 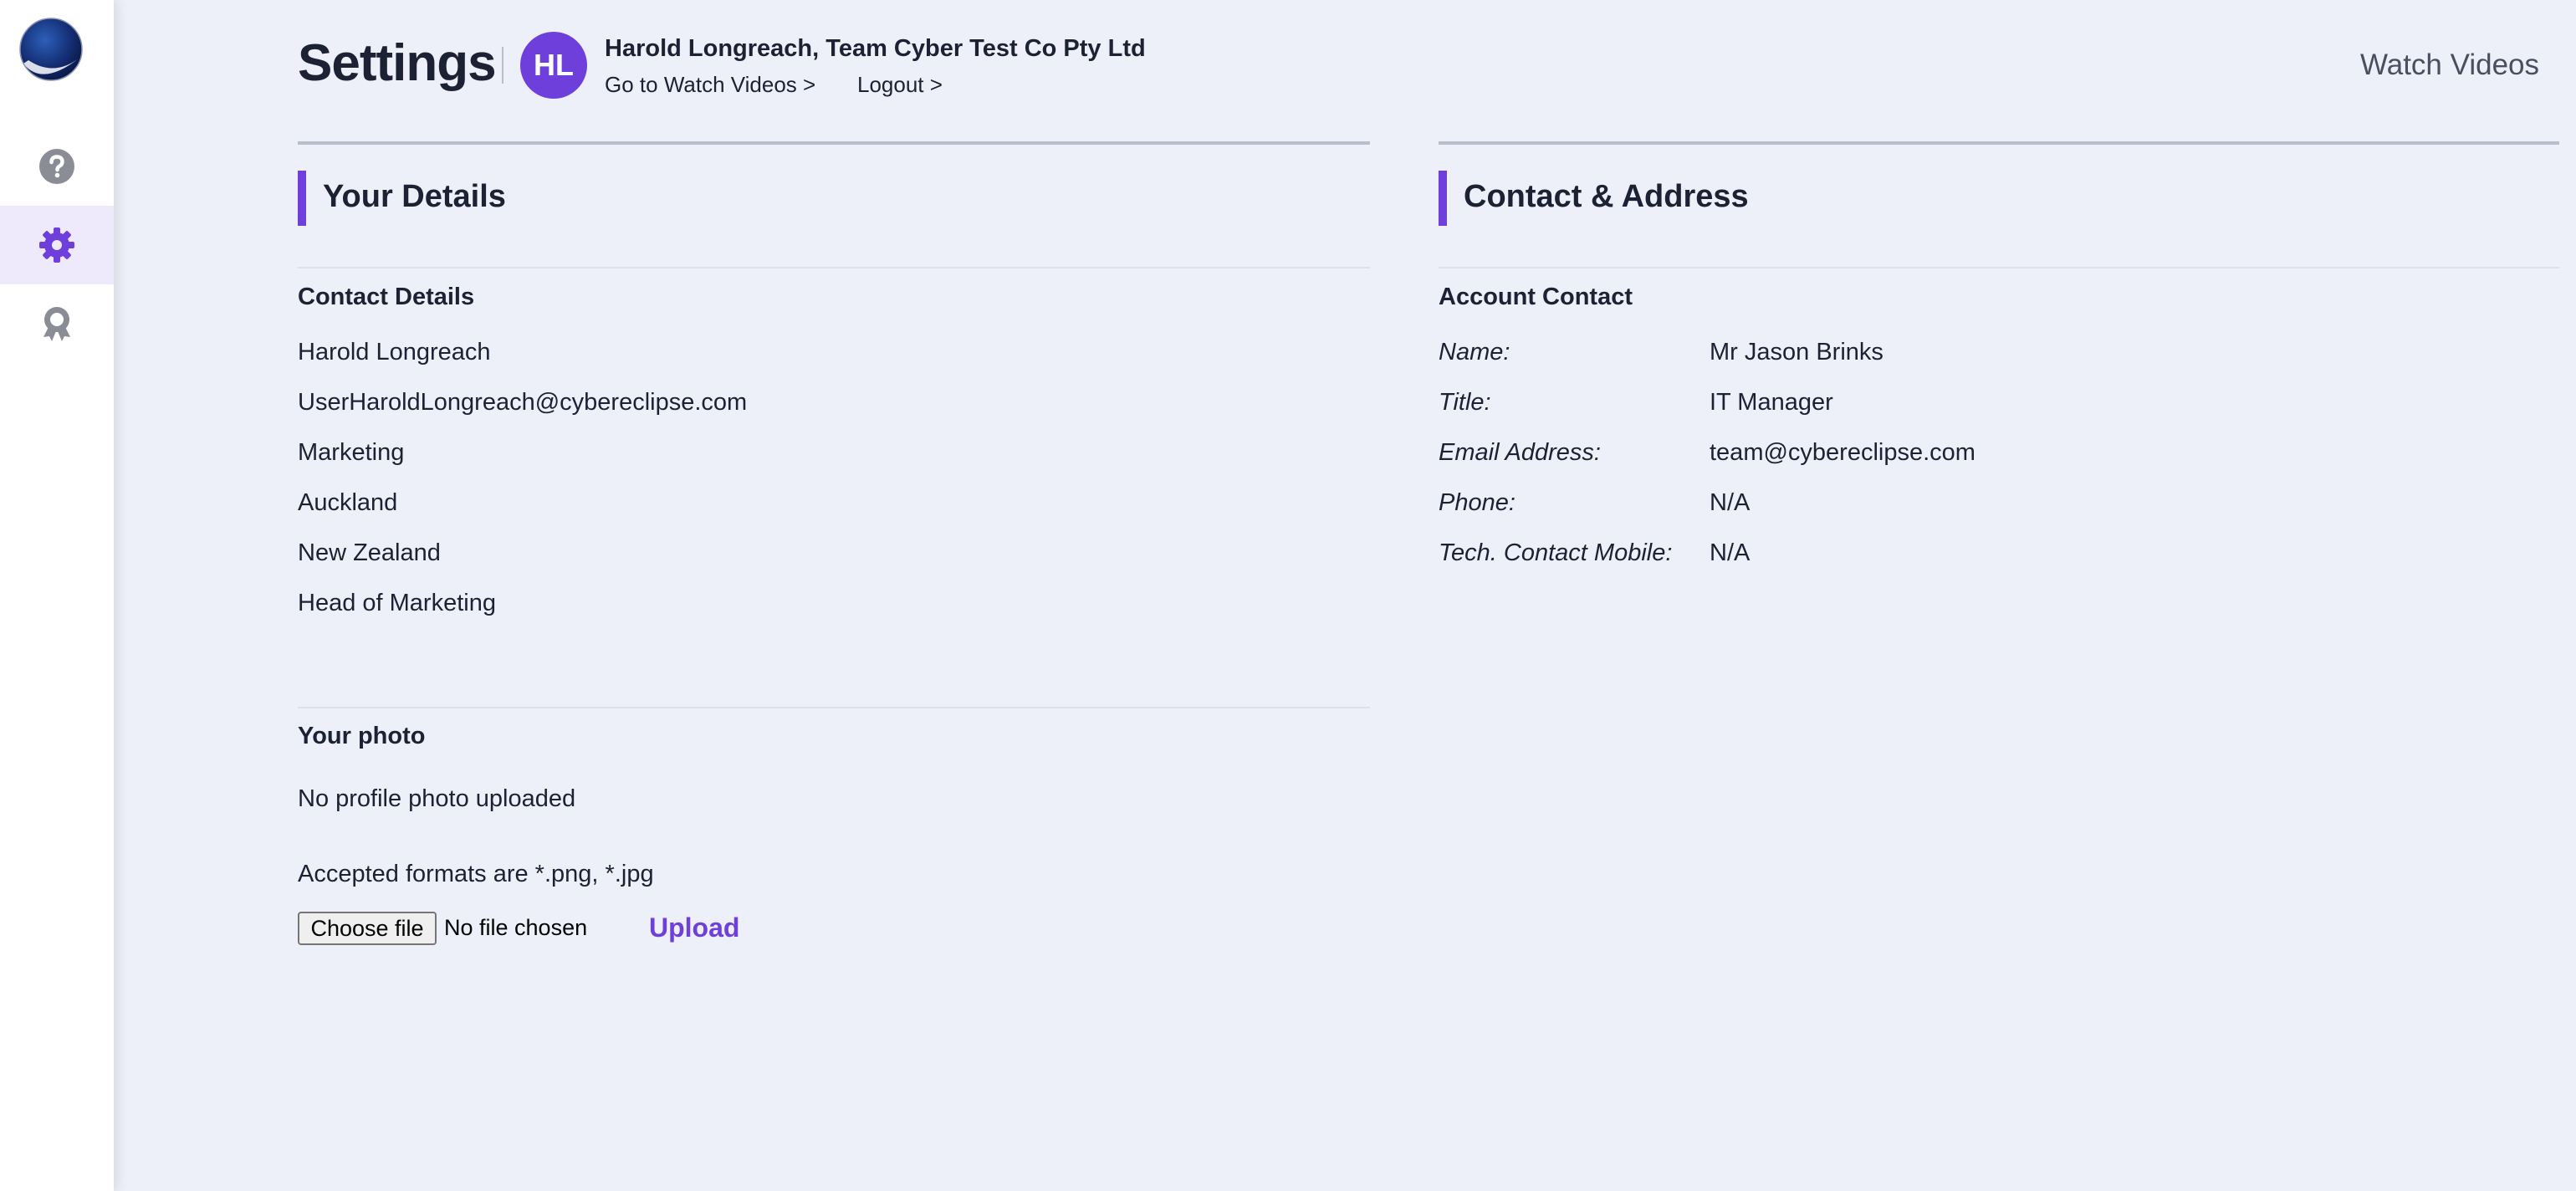 I want to click on sidebar-item-awards, so click(x=57, y=323).